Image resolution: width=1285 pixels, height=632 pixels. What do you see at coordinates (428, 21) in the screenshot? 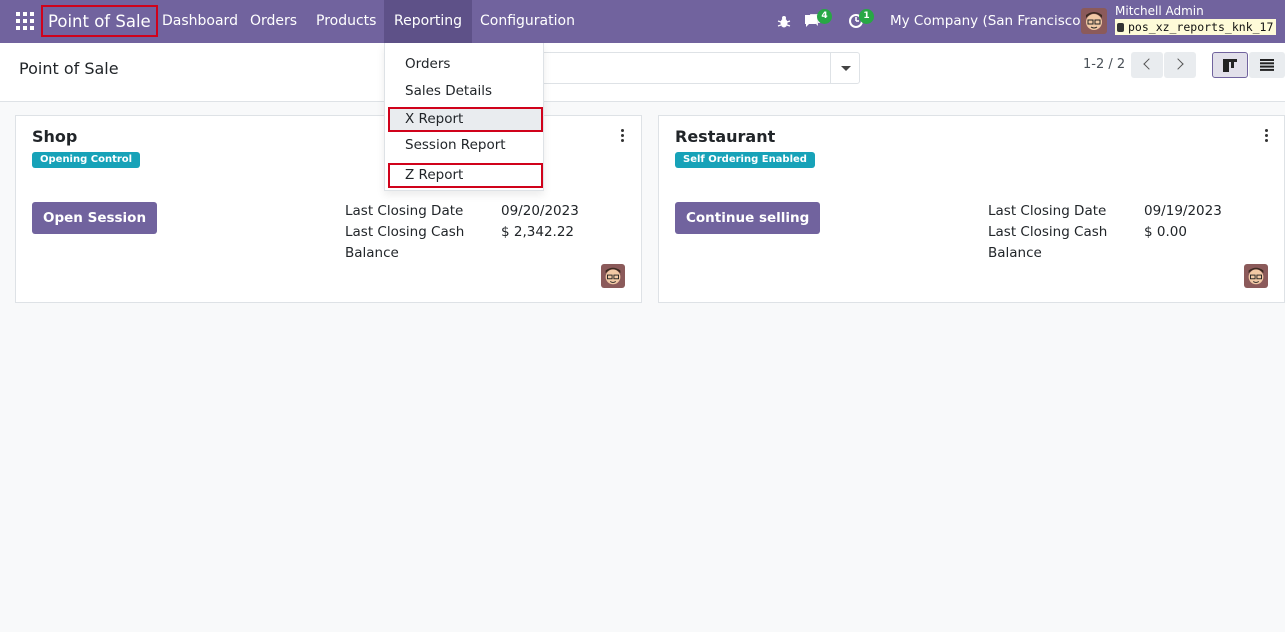
I see `menu-reporting: Reporting` at bounding box center [428, 21].